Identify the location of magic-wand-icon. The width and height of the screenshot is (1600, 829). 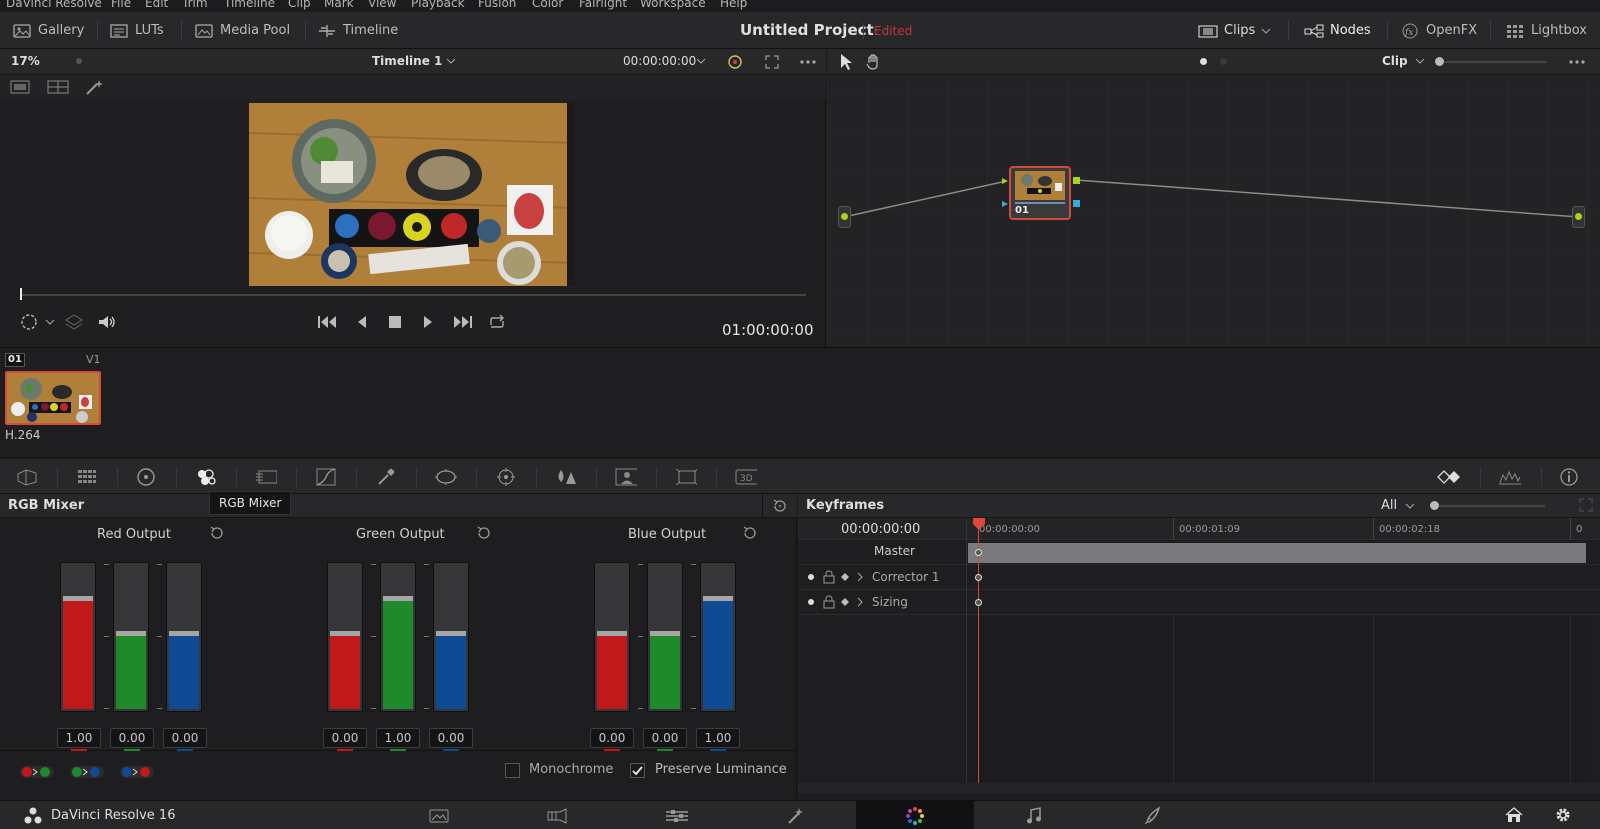
(94, 87).